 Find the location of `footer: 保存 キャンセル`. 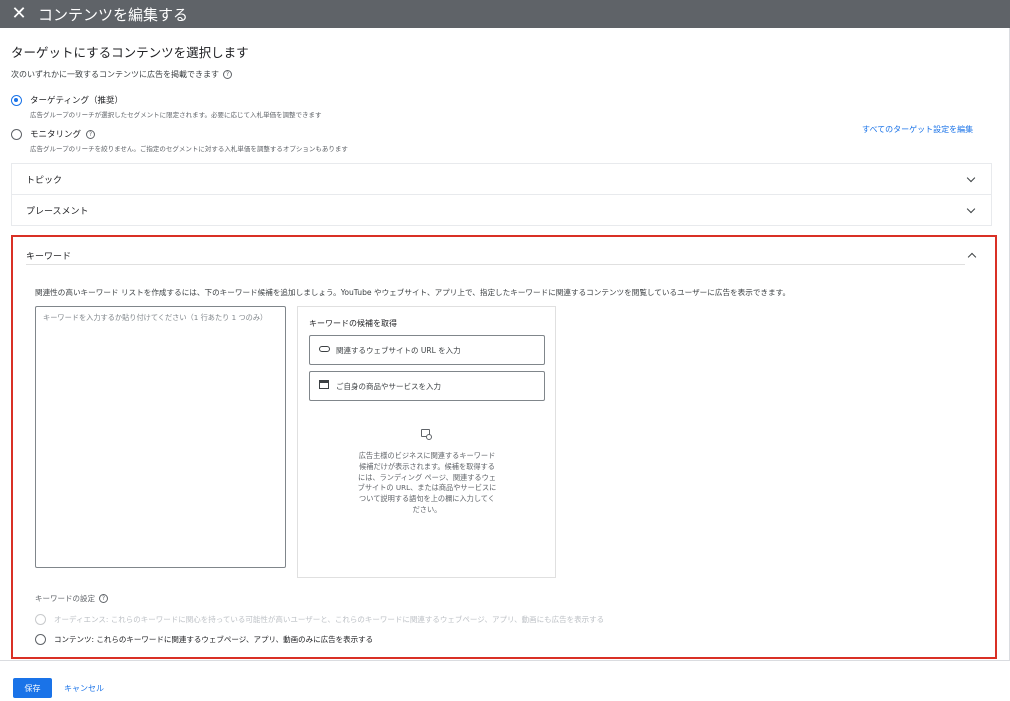

footer: 保存 キャンセル is located at coordinates (505, 680).